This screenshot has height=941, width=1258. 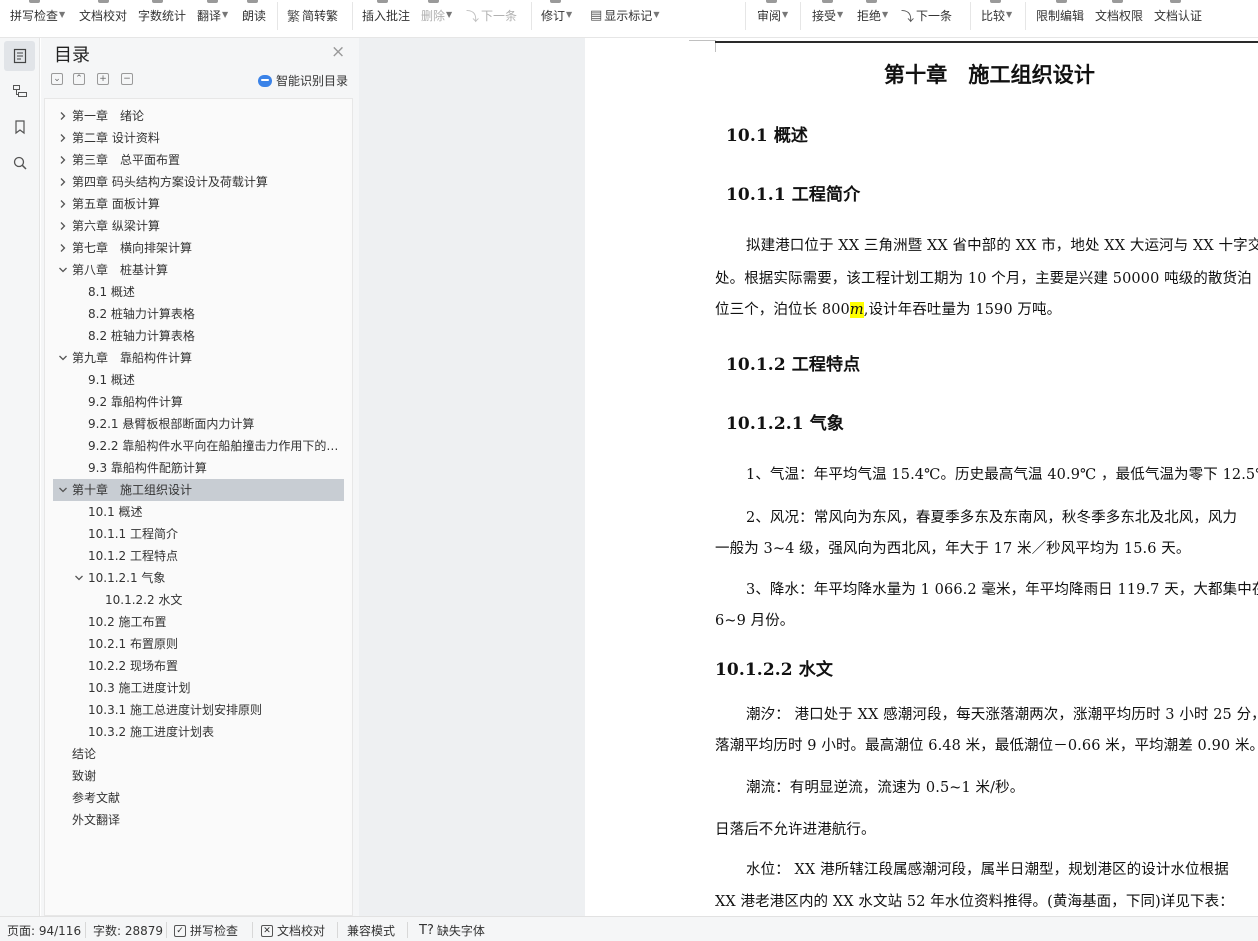 I want to click on close-icon: ×, so click(x=338, y=52).